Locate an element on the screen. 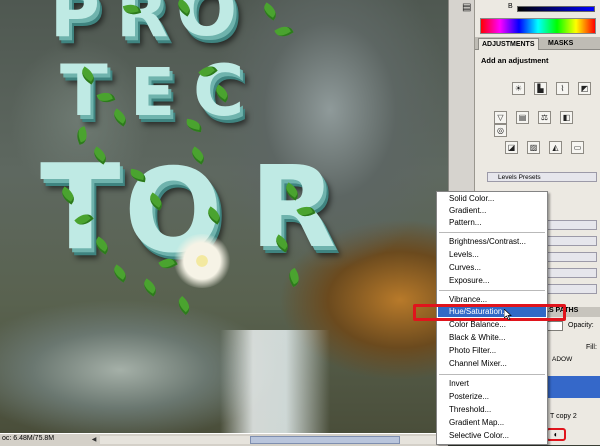  menu-item-invert: Invert is located at coordinates (459, 383).